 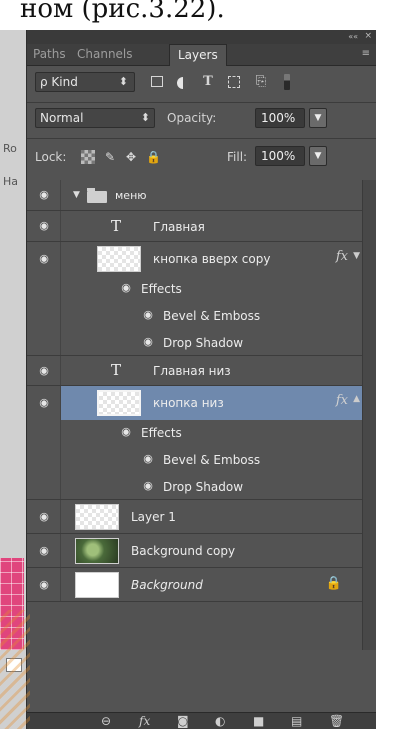 I want to click on lock-all-icon: 🔒, so click(x=153, y=157).